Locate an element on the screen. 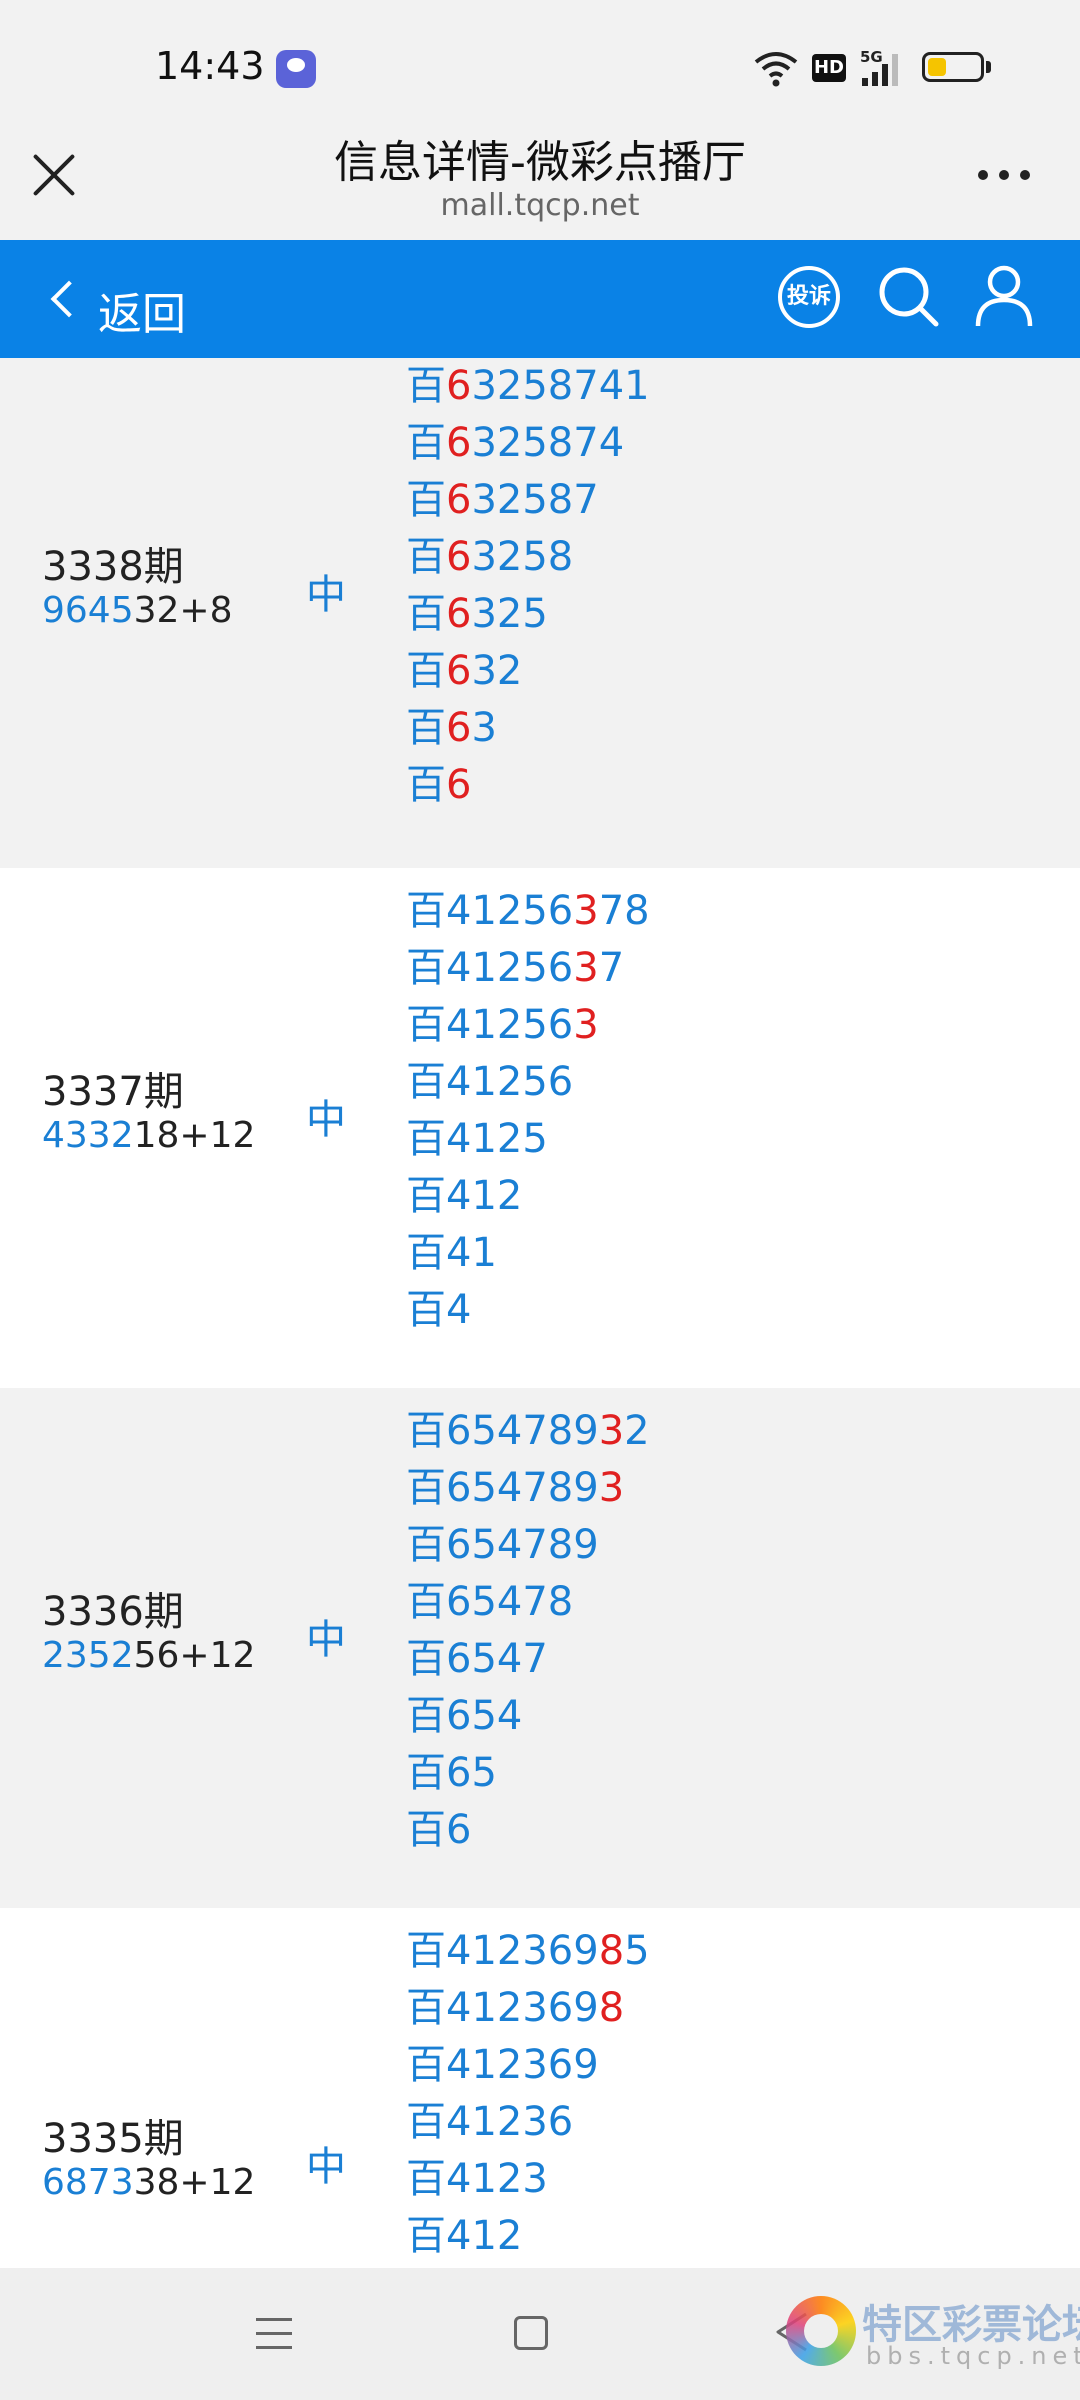 The image size is (1080, 2400). pick-item: 百41236985 is located at coordinates (528, 1951).